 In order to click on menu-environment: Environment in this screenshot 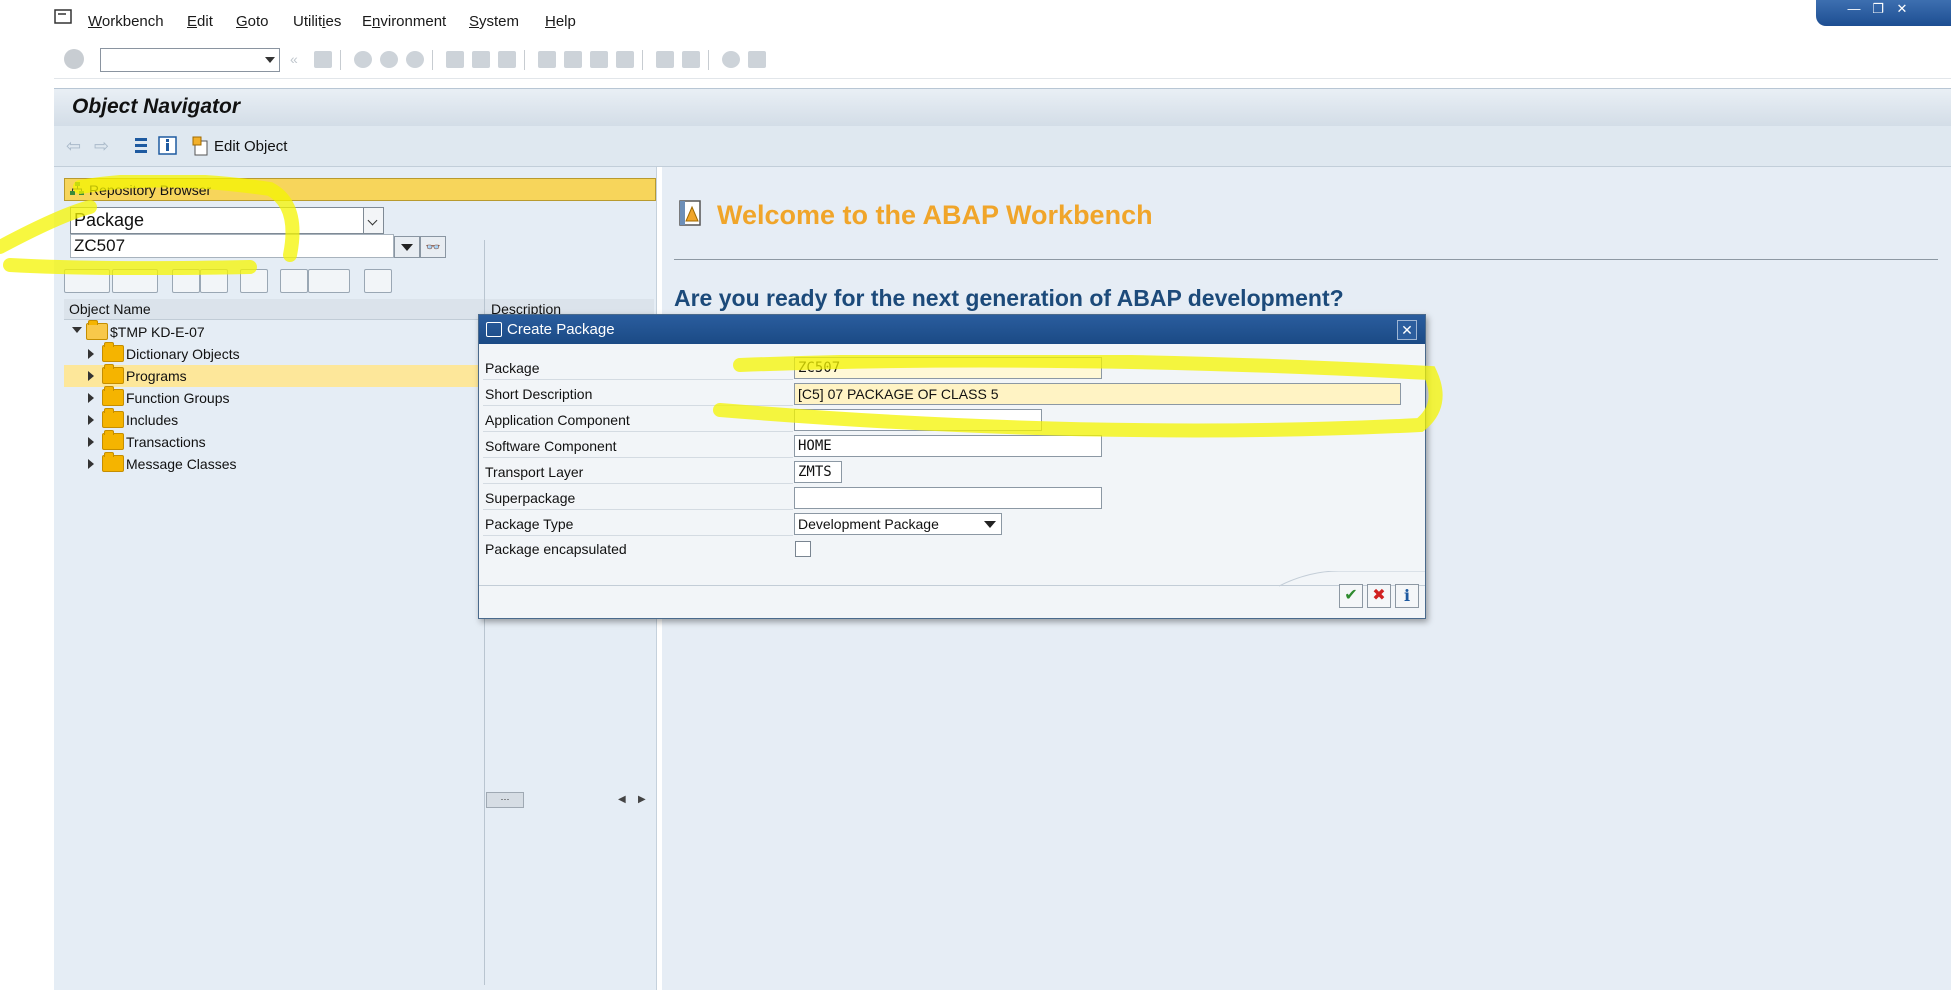, I will do `click(404, 21)`.